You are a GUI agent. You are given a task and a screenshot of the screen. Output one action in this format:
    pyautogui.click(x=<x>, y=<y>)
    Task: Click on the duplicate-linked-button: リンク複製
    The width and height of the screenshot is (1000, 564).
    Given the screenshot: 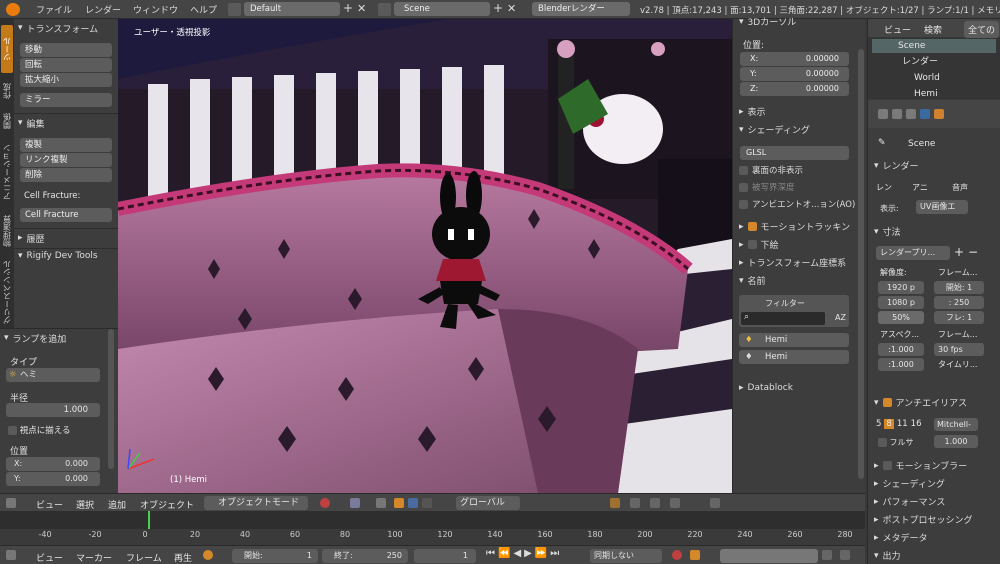 What is the action you would take?
    pyautogui.click(x=66, y=160)
    